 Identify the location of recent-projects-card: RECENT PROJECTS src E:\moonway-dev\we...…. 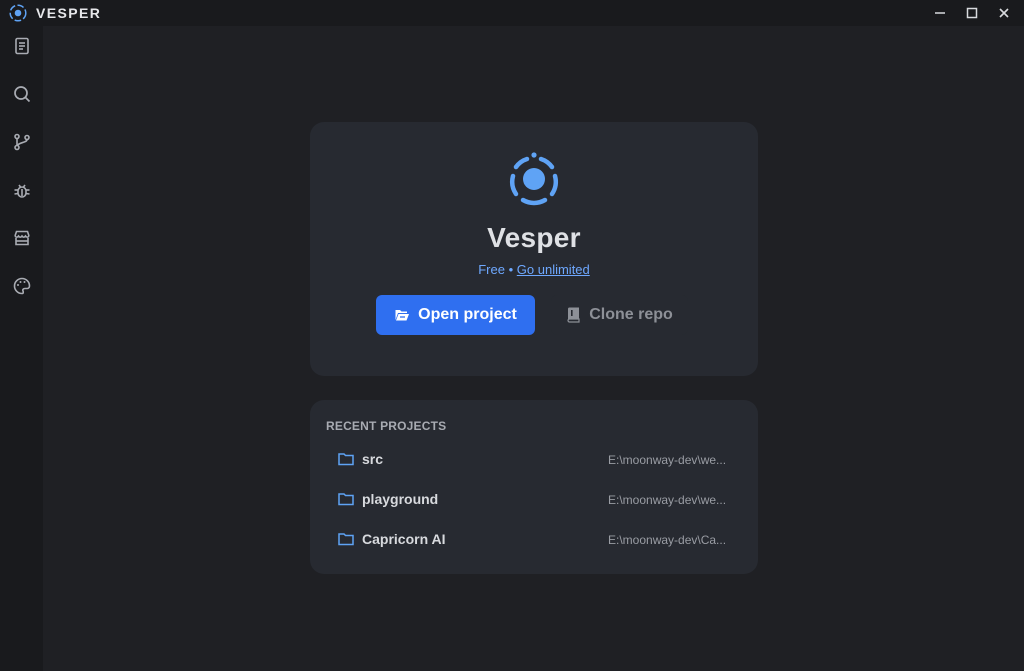
(534, 487).